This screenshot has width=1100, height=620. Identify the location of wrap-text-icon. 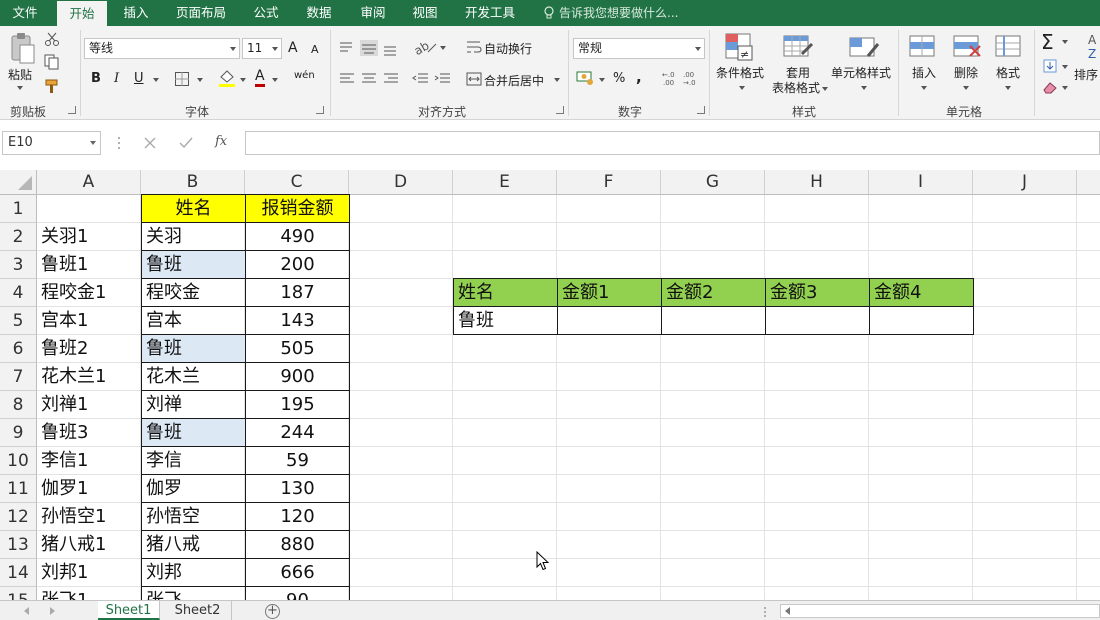
(474, 47).